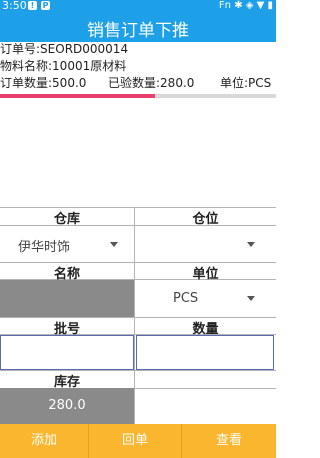 This screenshot has height=458, width=320. Describe the element at coordinates (138, 31) in the screenshot. I see `page-title: 销售订单下推` at that location.